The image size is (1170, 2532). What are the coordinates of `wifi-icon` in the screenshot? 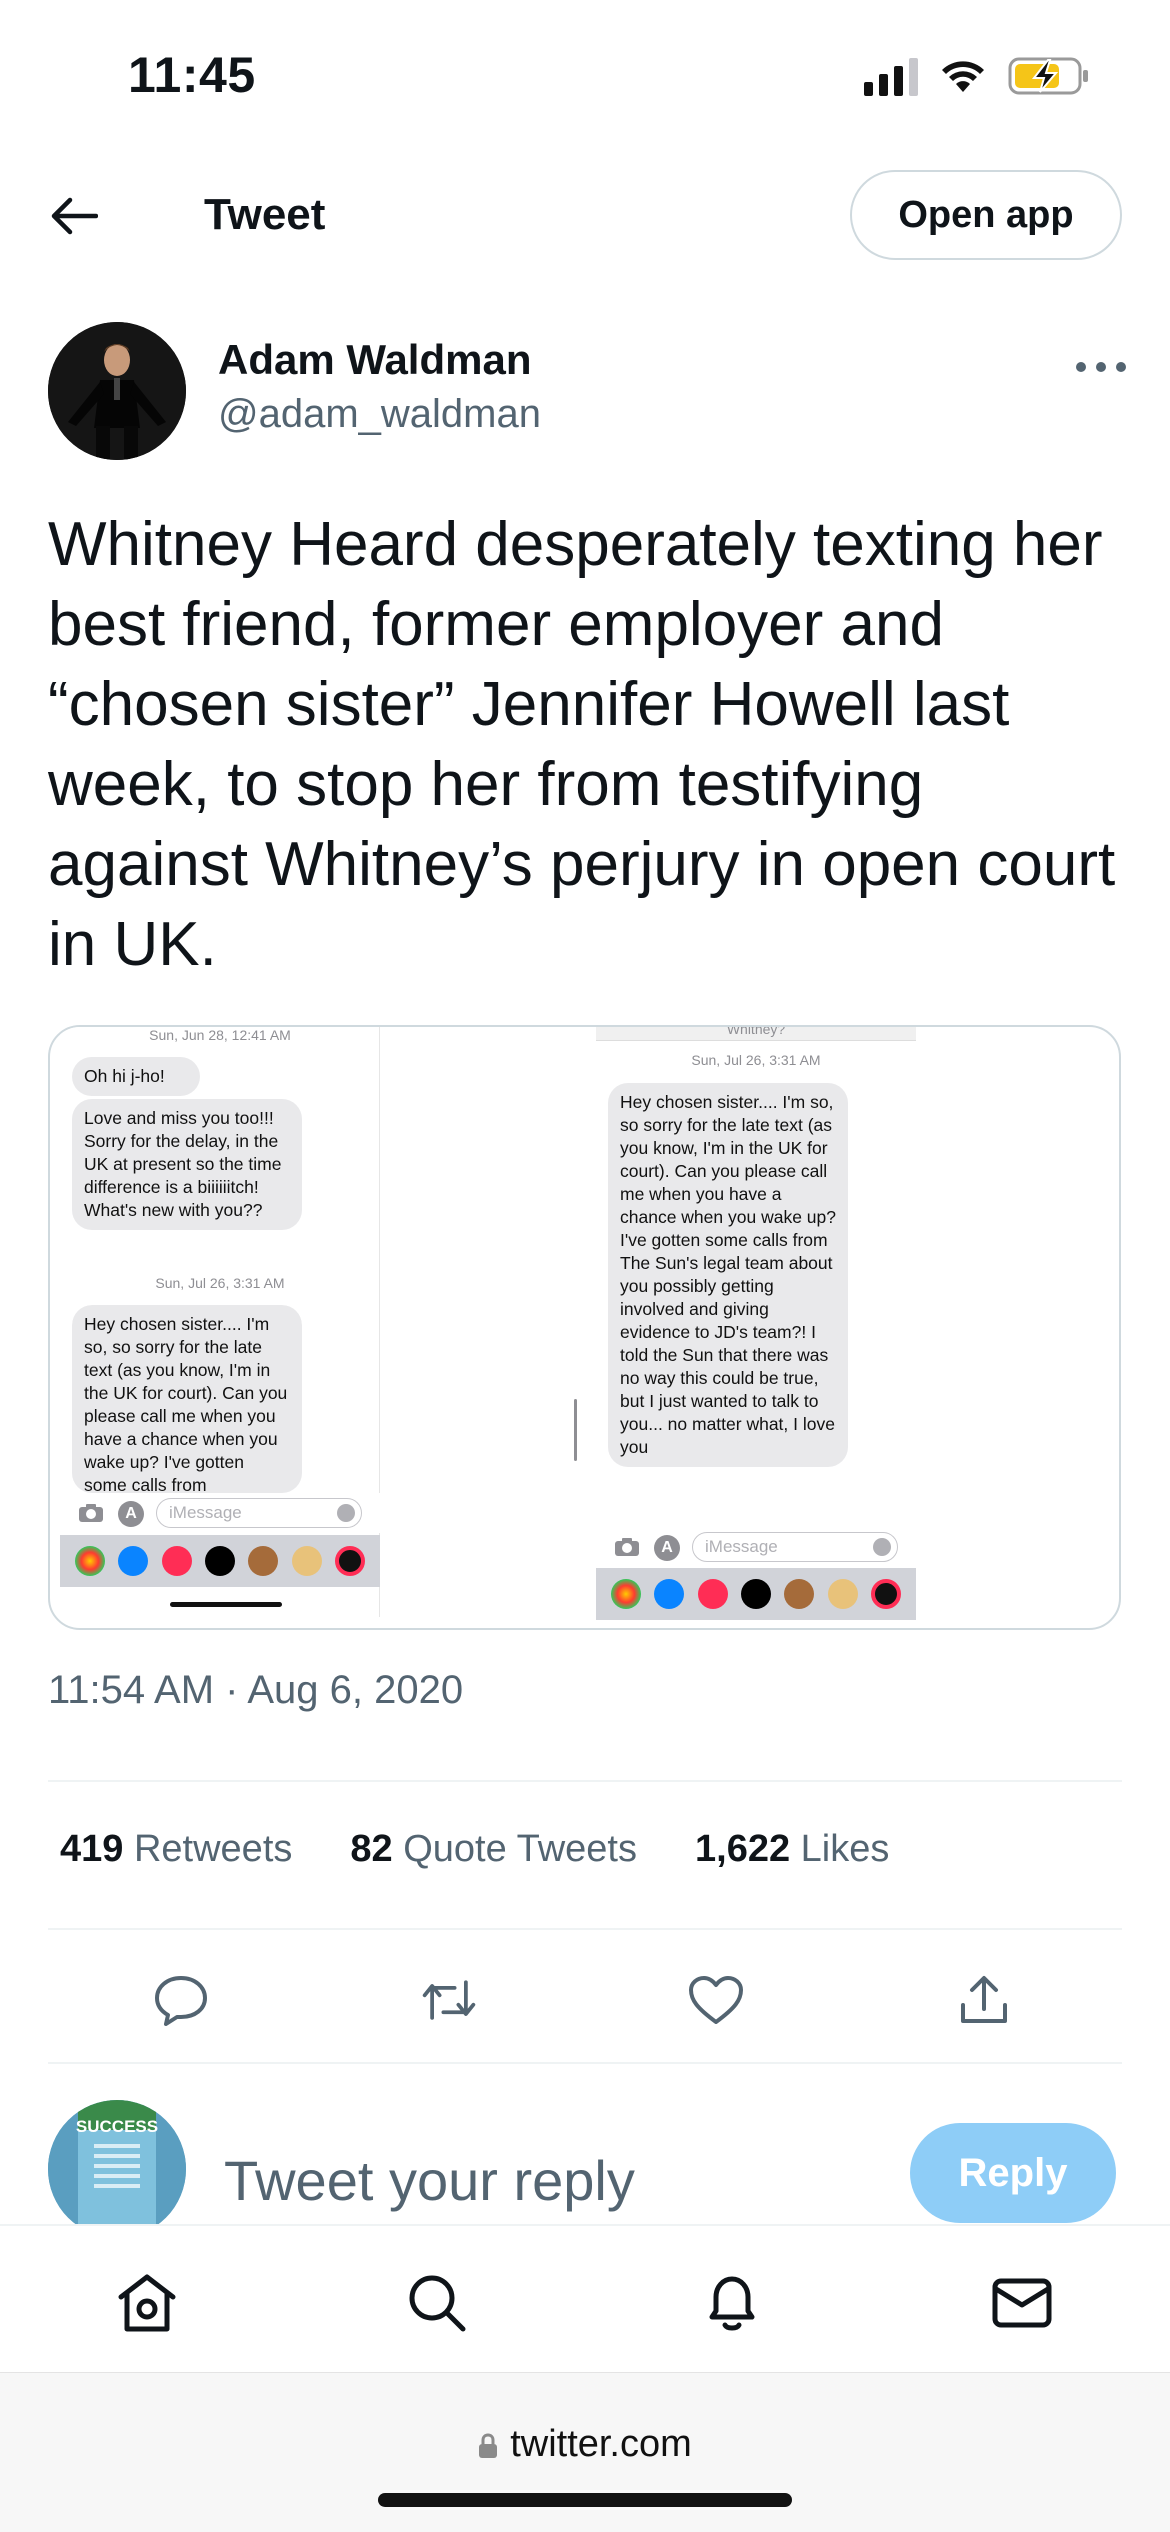 It's located at (963, 76).